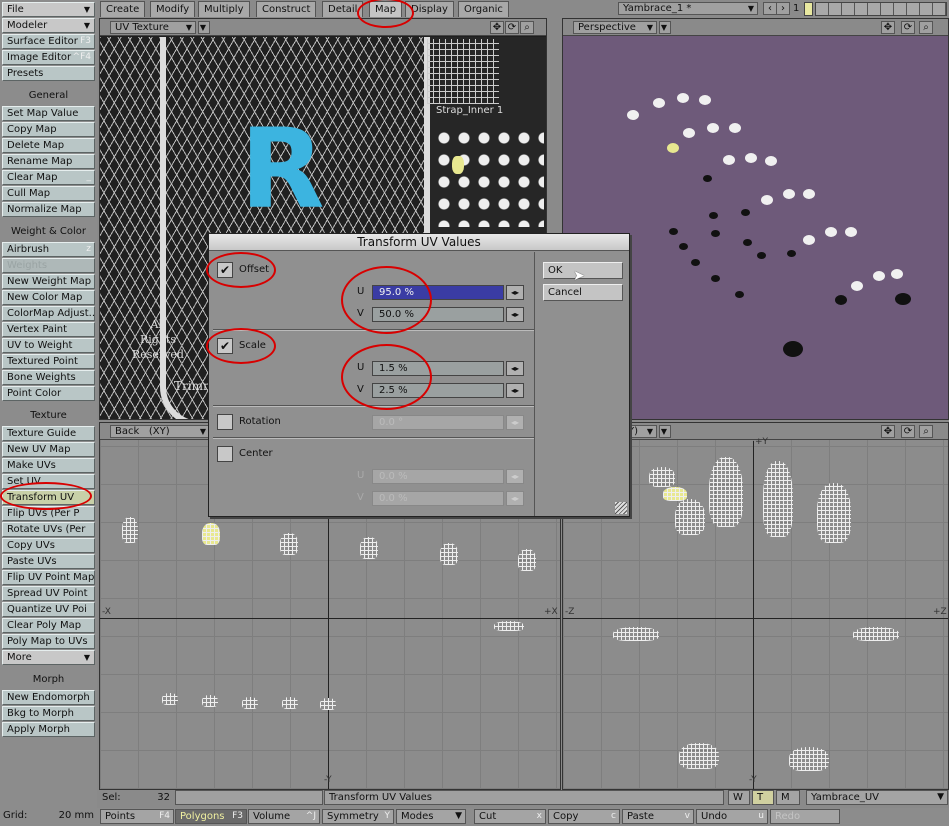  I want to click on tab-map: Map, so click(386, 9).